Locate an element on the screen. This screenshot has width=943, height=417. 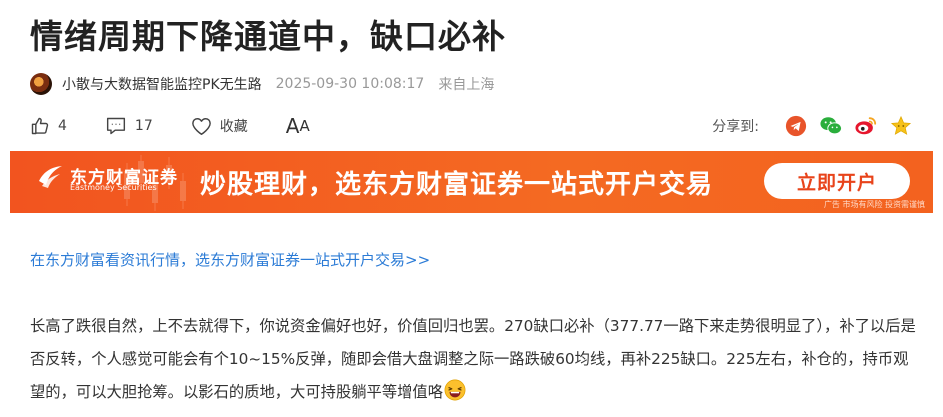
font-size-small-glyph: A is located at coordinates (304, 126).